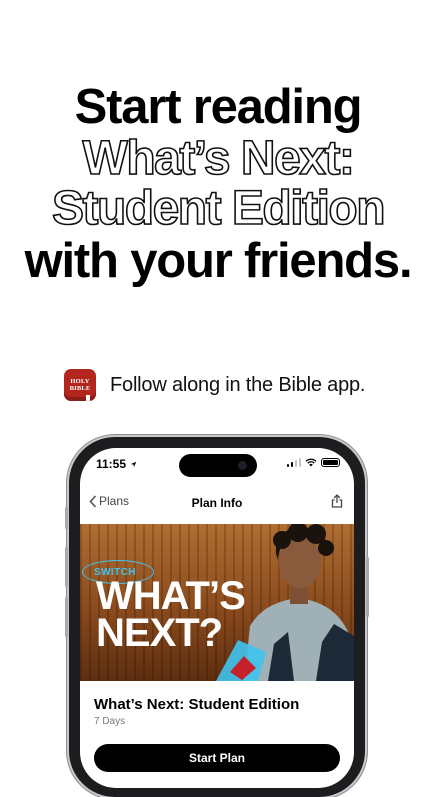  I want to click on hero-title-line-2: NEXT?, so click(159, 633).